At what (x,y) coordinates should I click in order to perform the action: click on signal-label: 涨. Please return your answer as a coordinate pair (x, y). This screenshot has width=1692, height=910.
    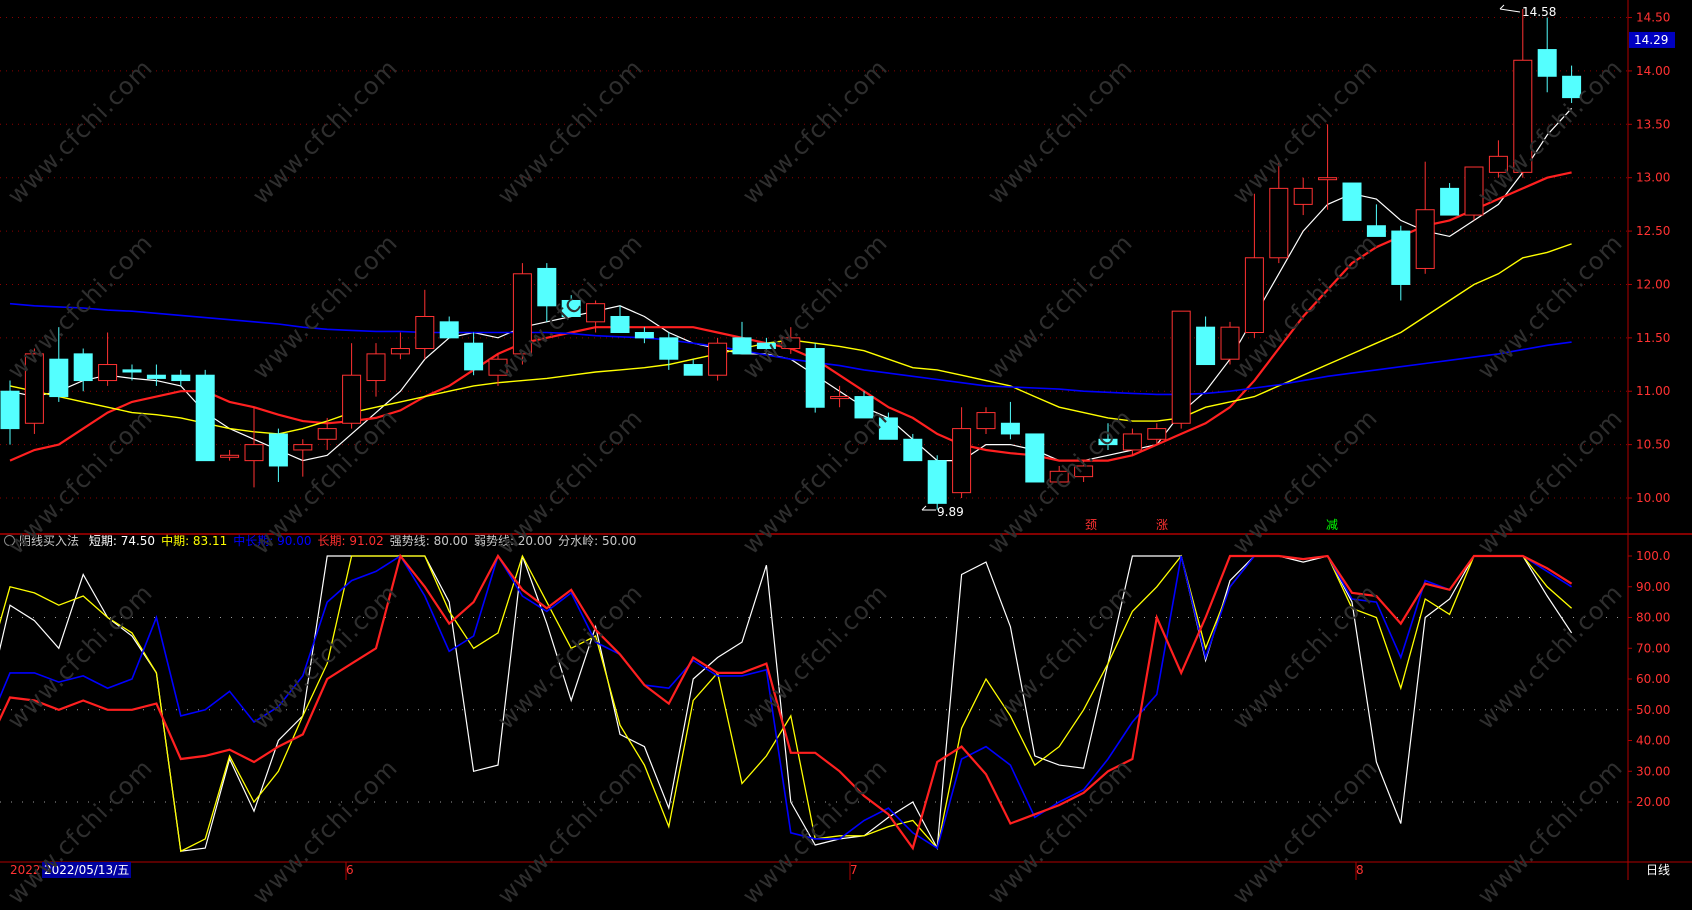
    Looking at the image, I should click on (1162, 525).